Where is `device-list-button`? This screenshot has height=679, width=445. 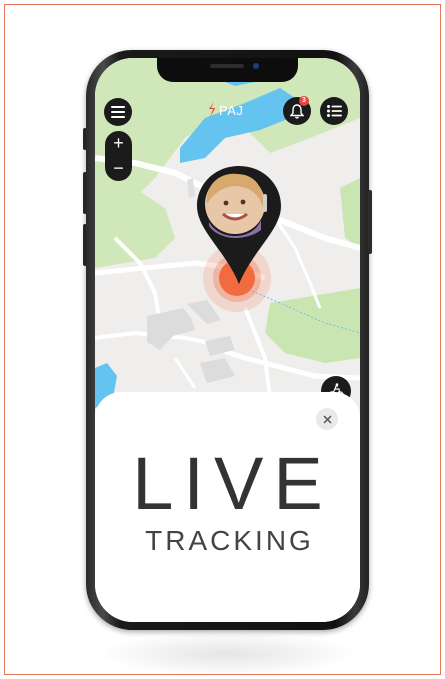
device-list-button is located at coordinates (334, 111).